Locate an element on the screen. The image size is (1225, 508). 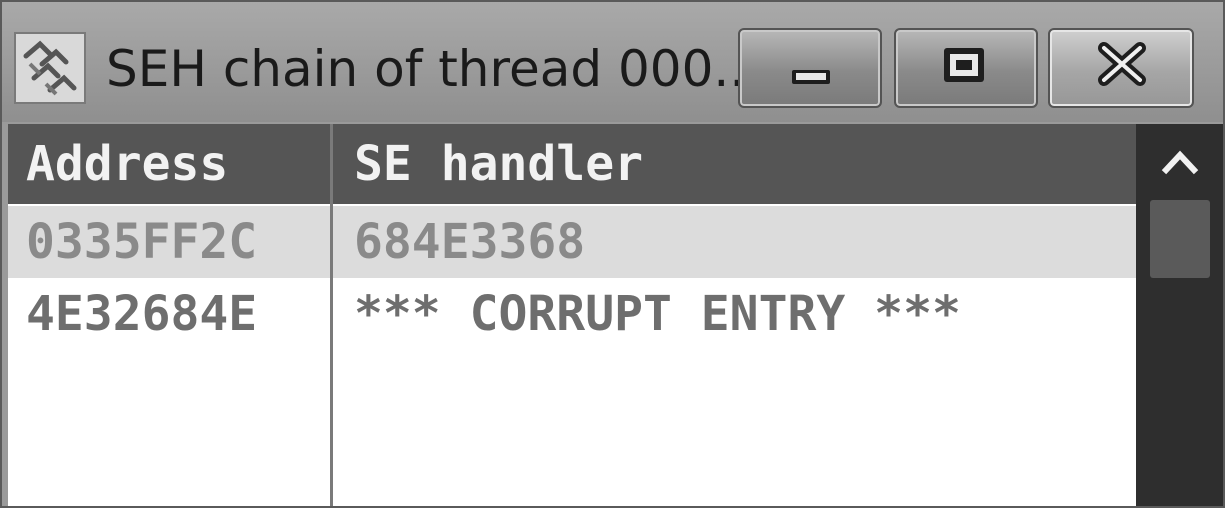
vertical-scrollbar is located at coordinates (1179, 315).